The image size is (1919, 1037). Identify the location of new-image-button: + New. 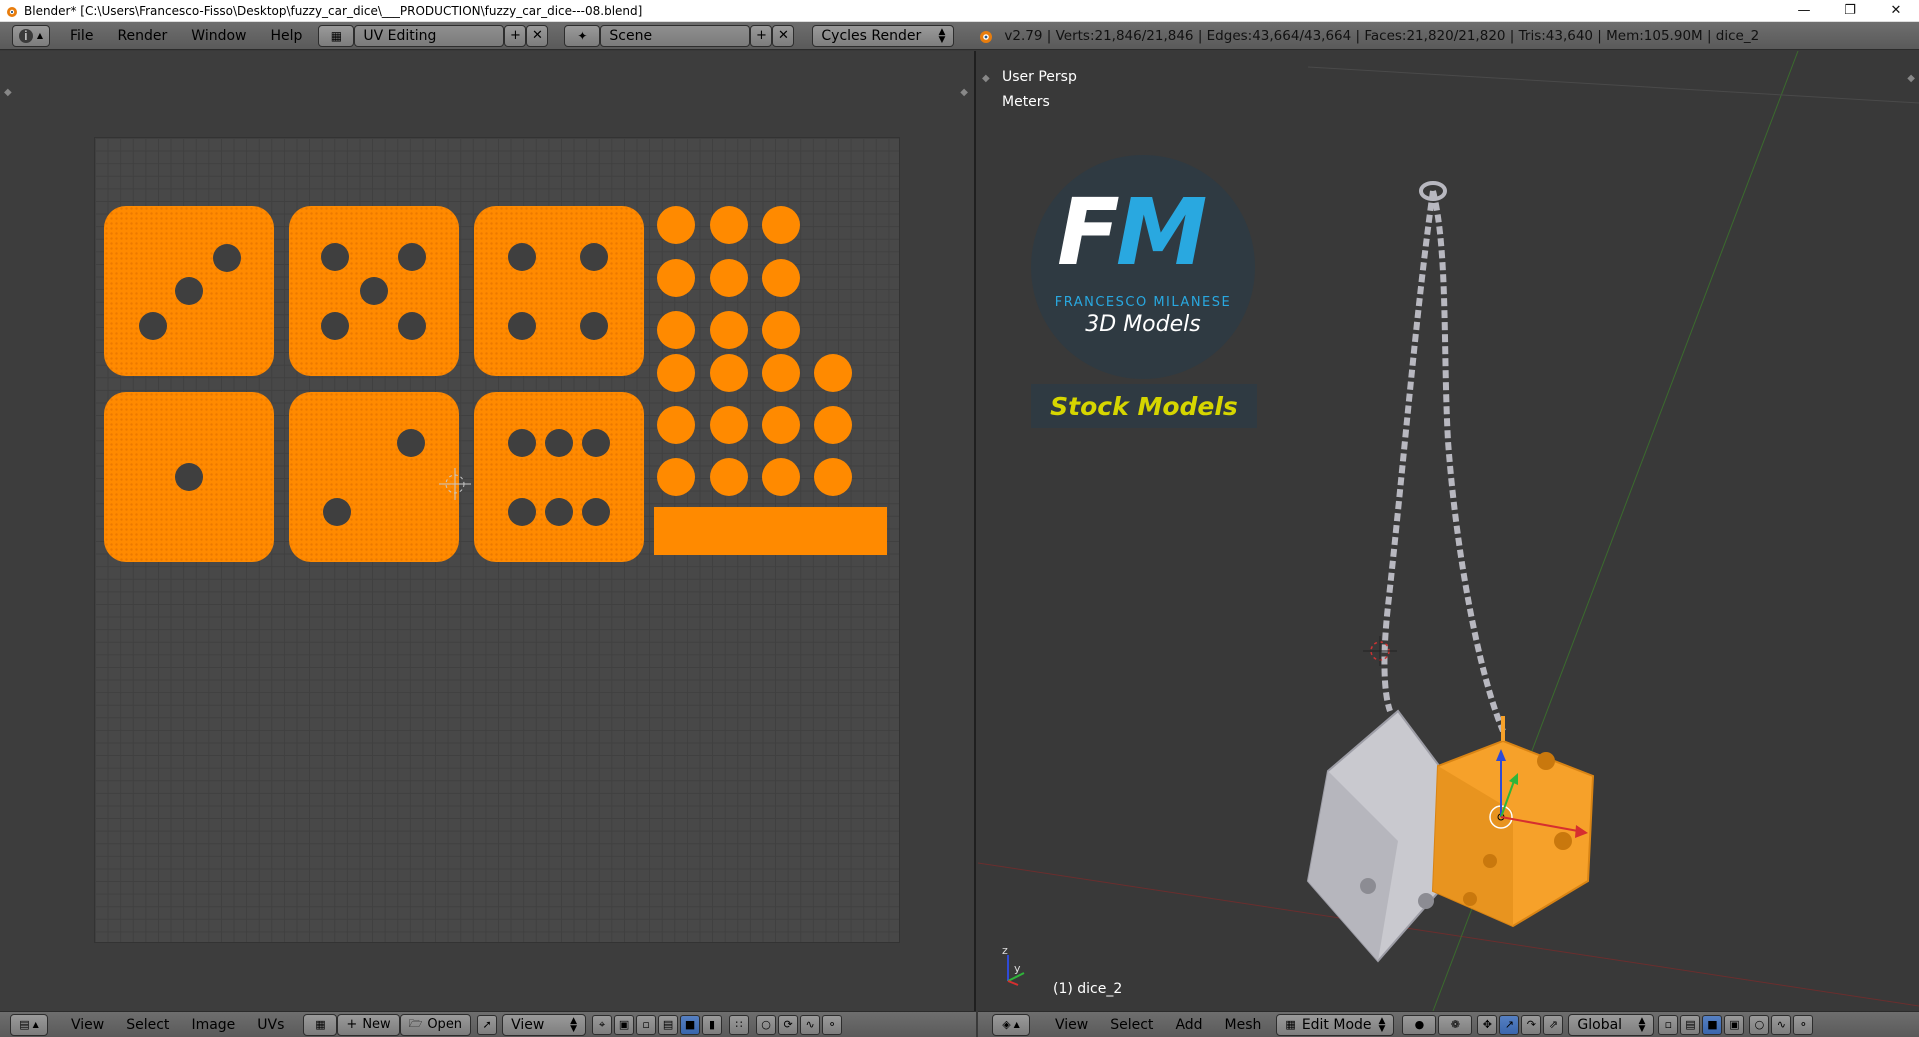
(368, 1024).